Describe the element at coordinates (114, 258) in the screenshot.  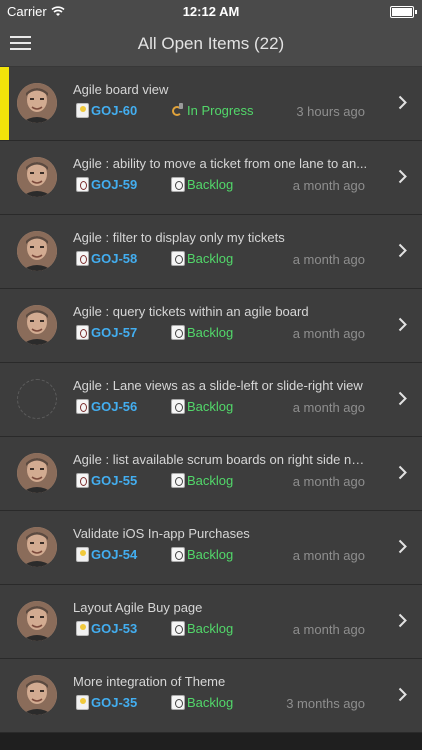
I see `issue-key: GOJ-58` at that location.